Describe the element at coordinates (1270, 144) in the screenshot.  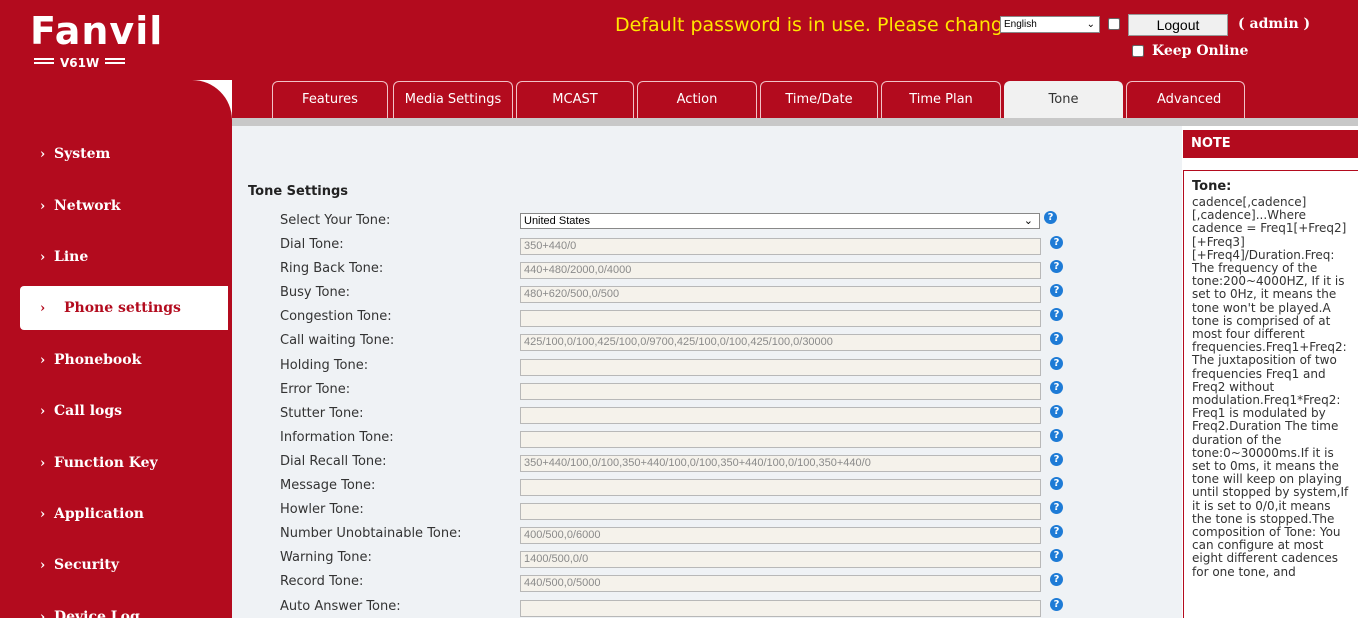
I see `note-header: NOTE` at that location.